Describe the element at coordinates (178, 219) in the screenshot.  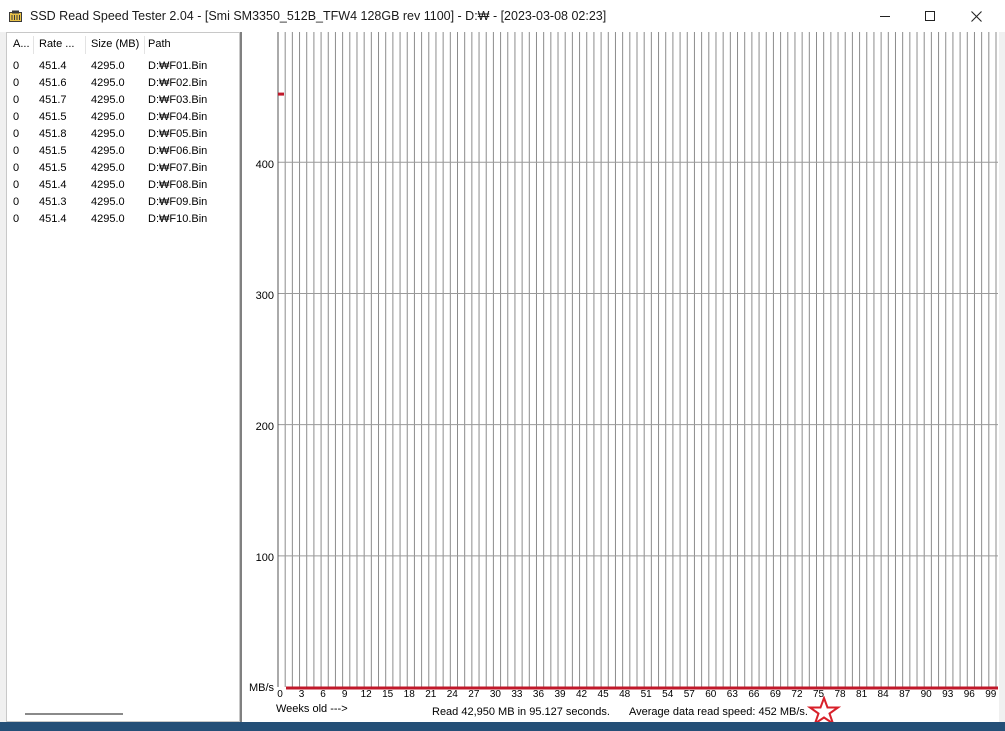
I see `cell-path: D:₩F10.Bin` at that location.